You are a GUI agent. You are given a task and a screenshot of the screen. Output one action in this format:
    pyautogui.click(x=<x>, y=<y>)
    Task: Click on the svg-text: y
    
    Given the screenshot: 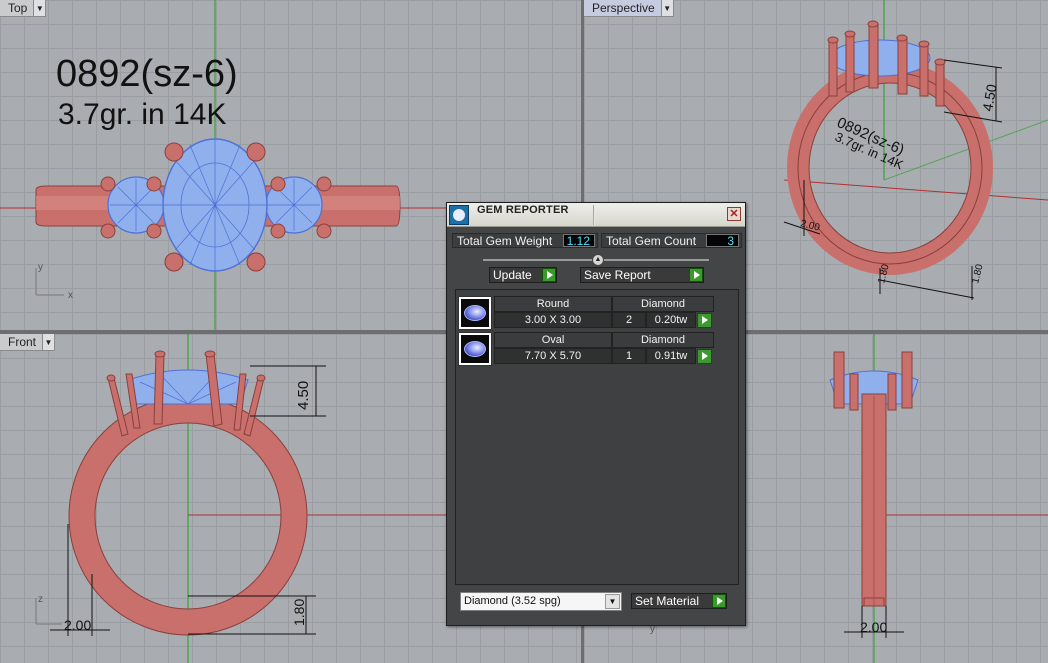 What is the action you would take?
    pyautogui.click(x=40, y=267)
    